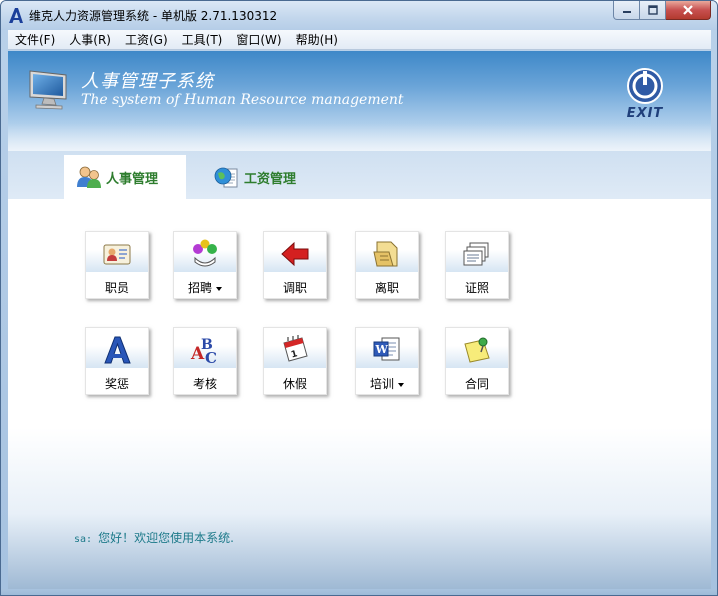  I want to click on exit-power-icon, so click(645, 86).